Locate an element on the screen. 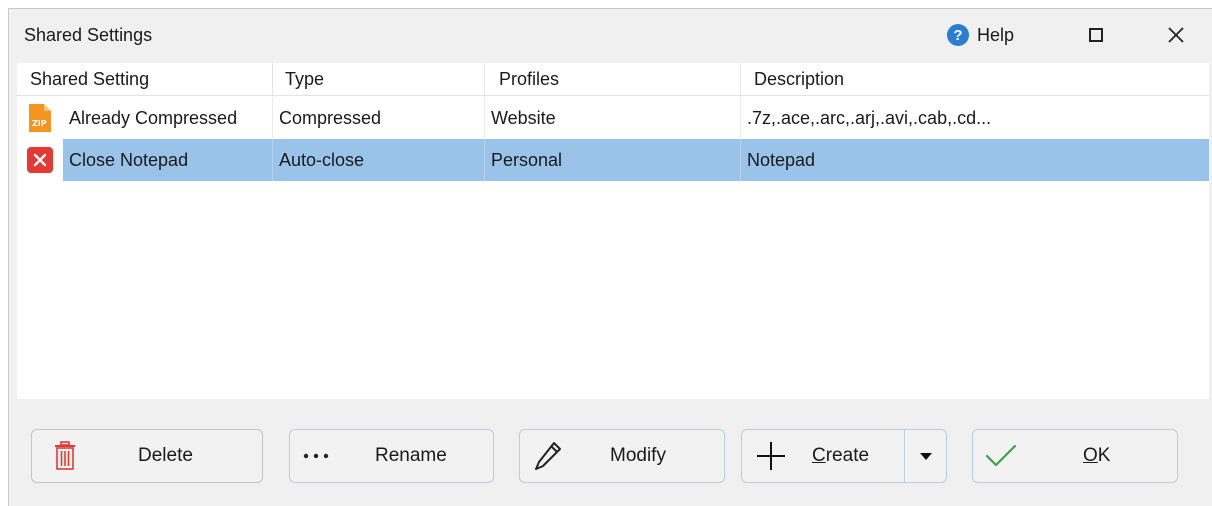  list-header: Shared Setting Type Profiles Description is located at coordinates (613, 79).